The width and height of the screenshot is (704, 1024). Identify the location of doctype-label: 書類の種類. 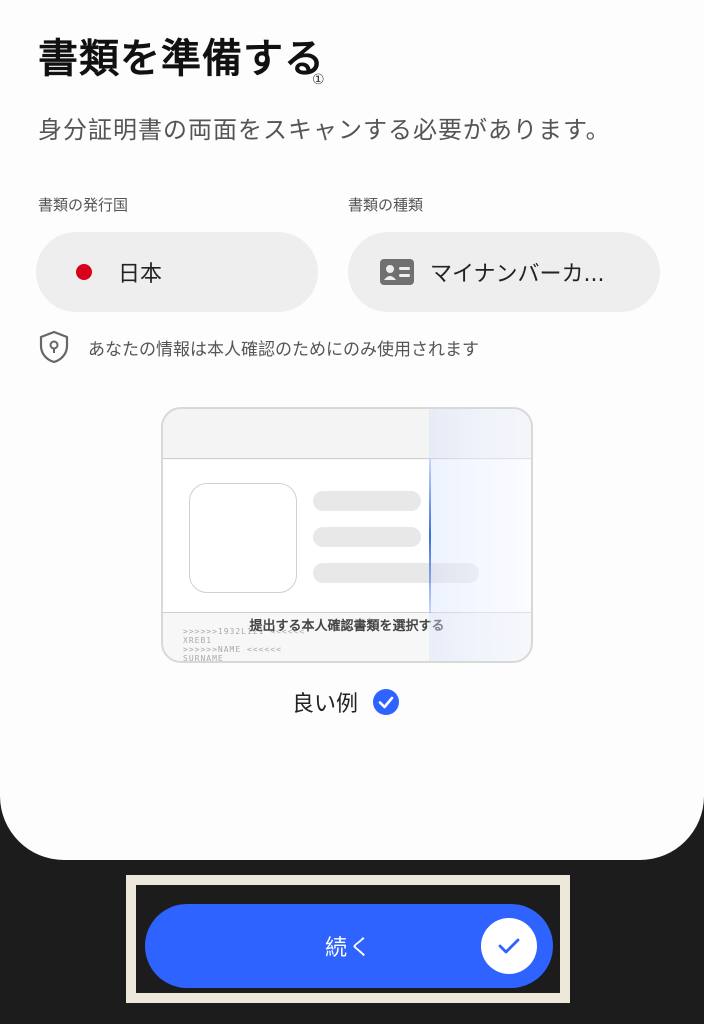
(386, 205).